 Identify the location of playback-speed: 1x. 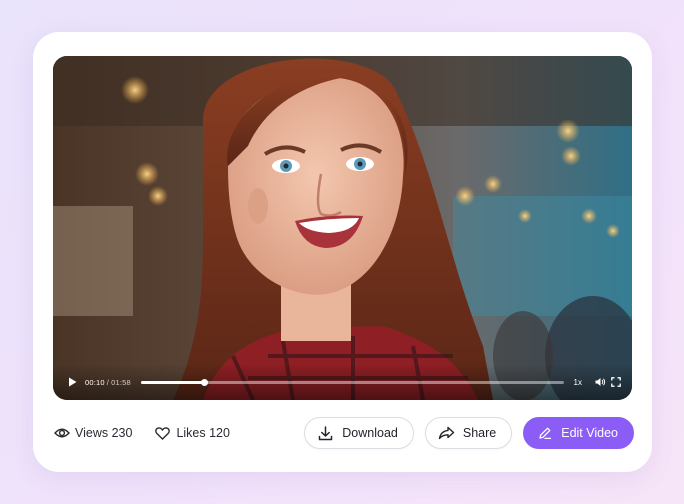
(578, 382).